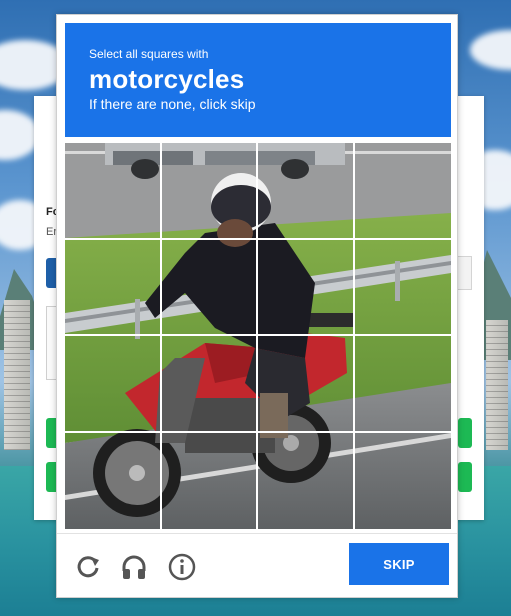 Image resolution: width=511 pixels, height=616 pixels. I want to click on form-input-right, so click(464, 273).